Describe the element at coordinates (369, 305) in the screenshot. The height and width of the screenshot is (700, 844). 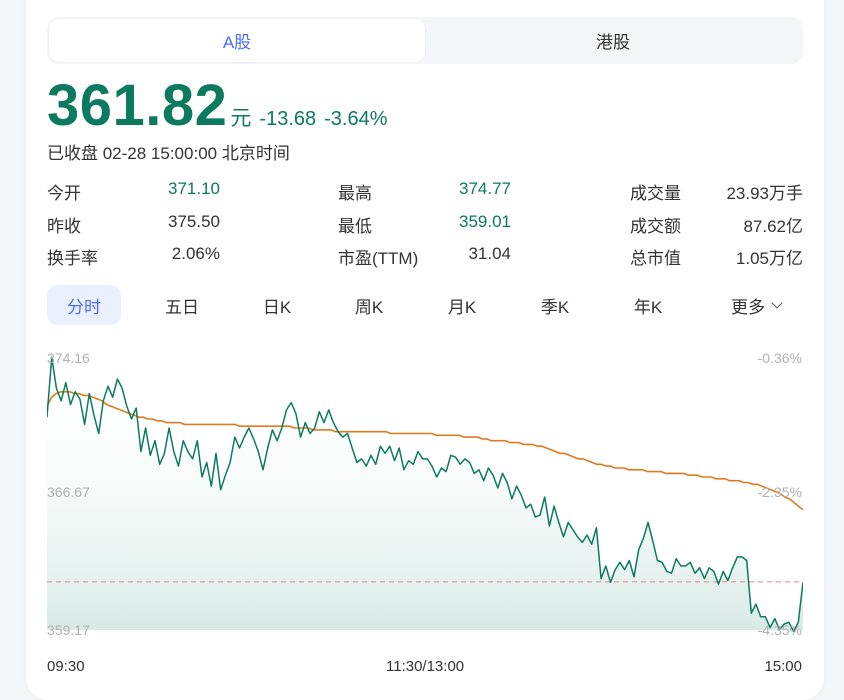
I see `tab-weekly-k: 周K` at that location.